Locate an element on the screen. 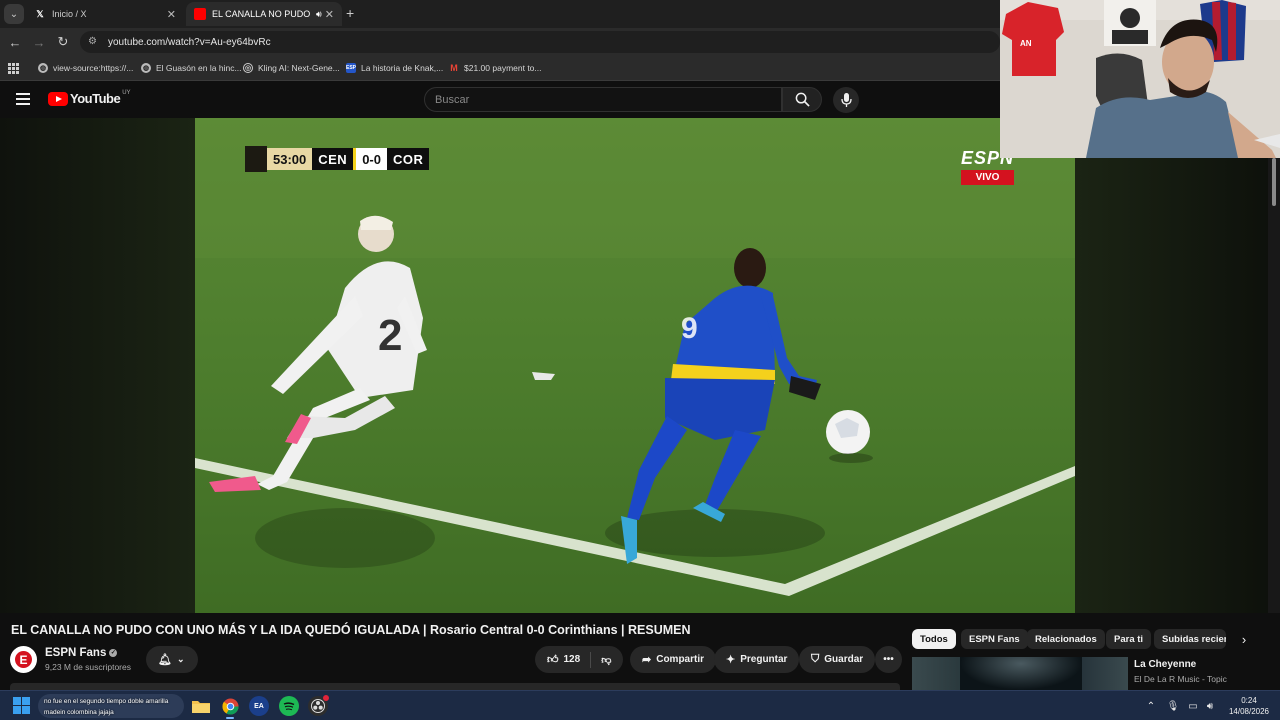 This screenshot has height=720, width=1280. share-button: ➦ Compartir is located at coordinates (673, 659).